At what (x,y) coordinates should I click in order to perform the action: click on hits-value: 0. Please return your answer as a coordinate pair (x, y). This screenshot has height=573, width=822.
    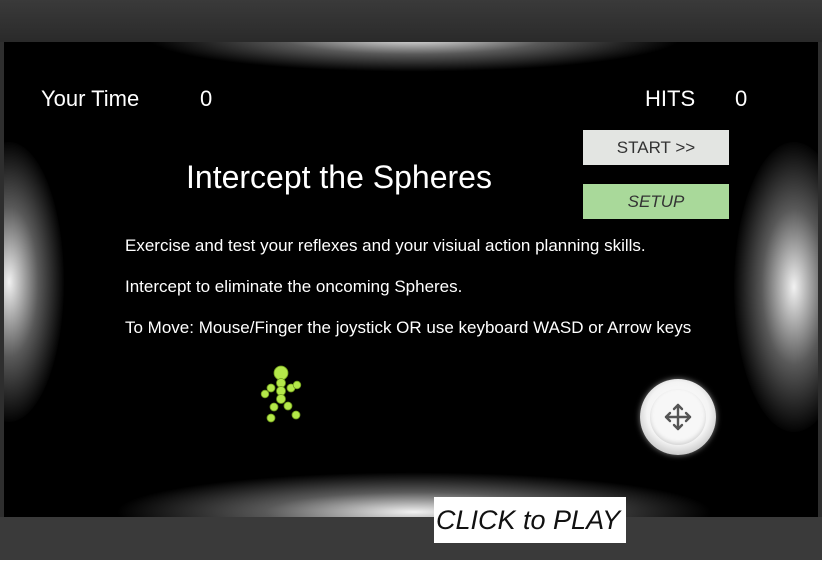
    Looking at the image, I should click on (741, 98).